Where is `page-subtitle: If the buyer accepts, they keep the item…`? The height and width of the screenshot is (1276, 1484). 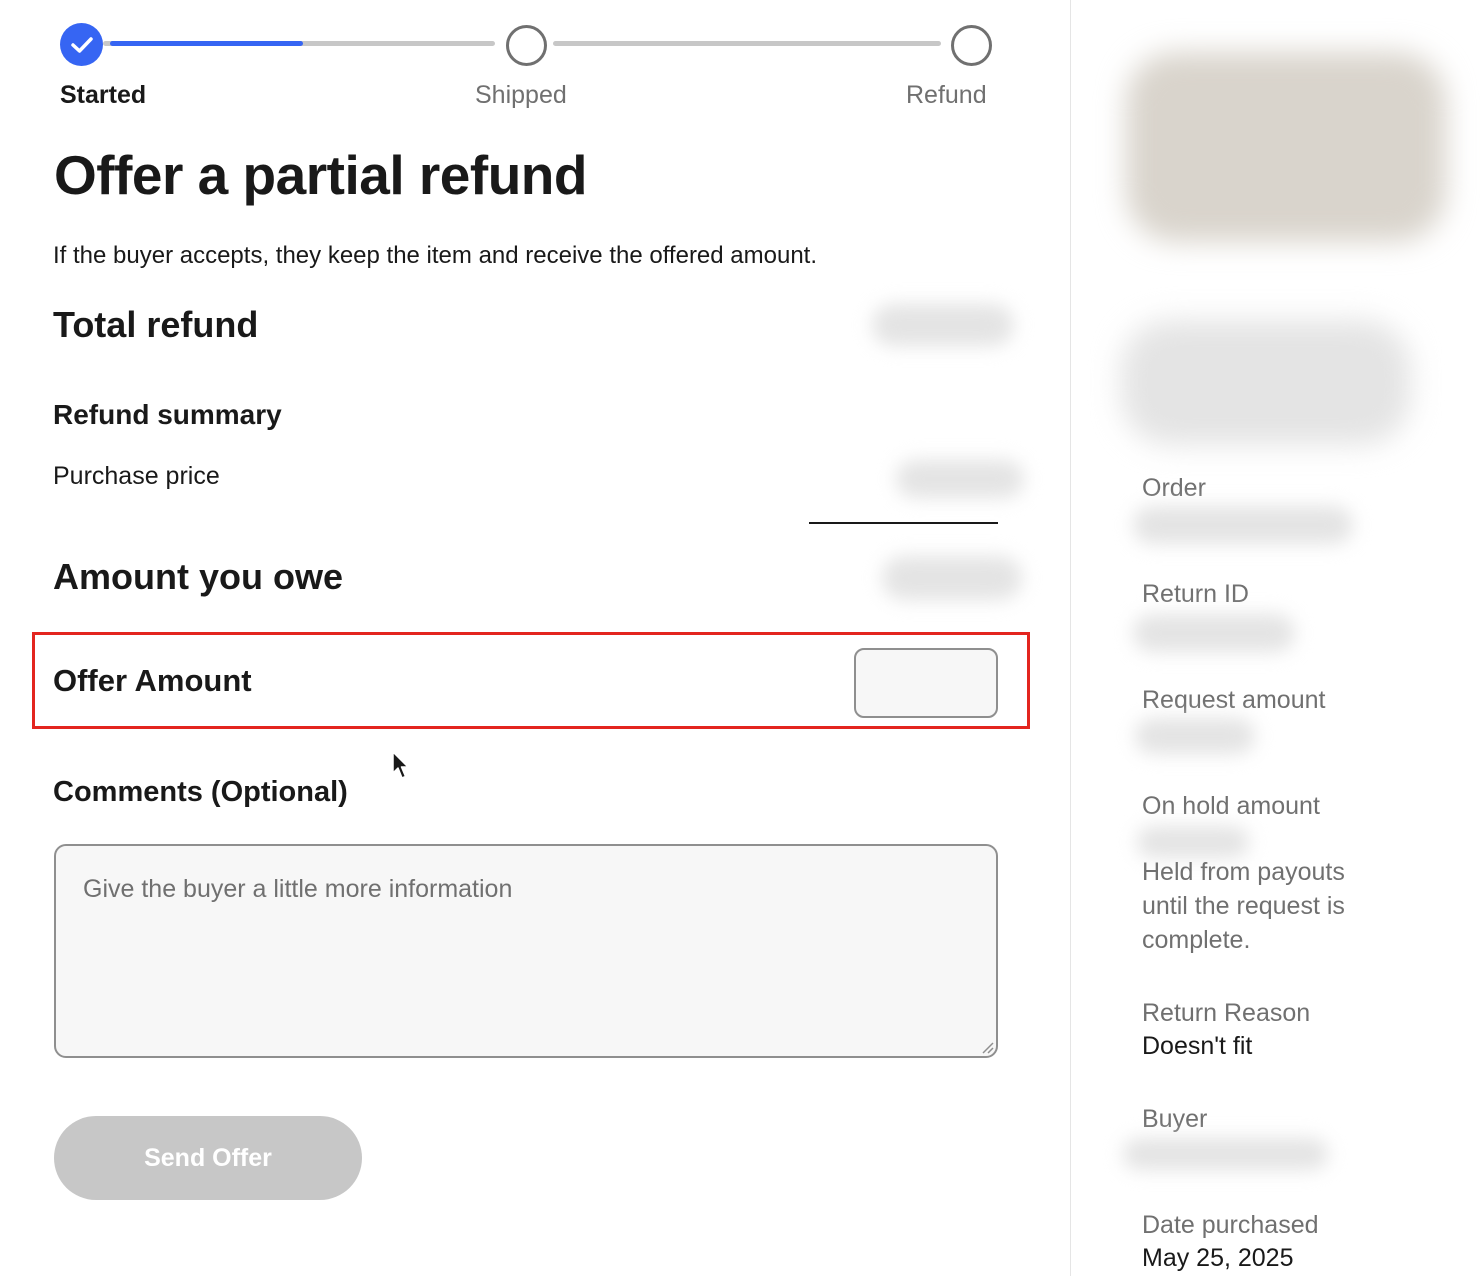
page-subtitle: If the buyer accepts, they keep the item… is located at coordinates (435, 255).